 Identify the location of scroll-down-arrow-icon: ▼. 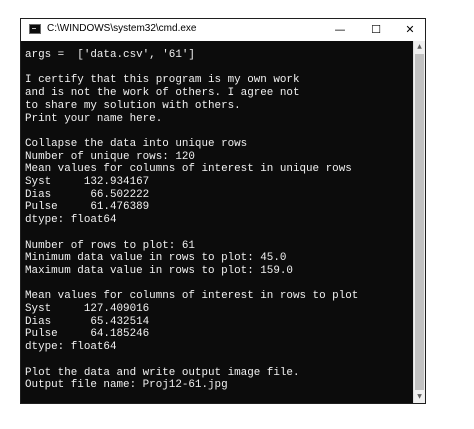
(419, 397).